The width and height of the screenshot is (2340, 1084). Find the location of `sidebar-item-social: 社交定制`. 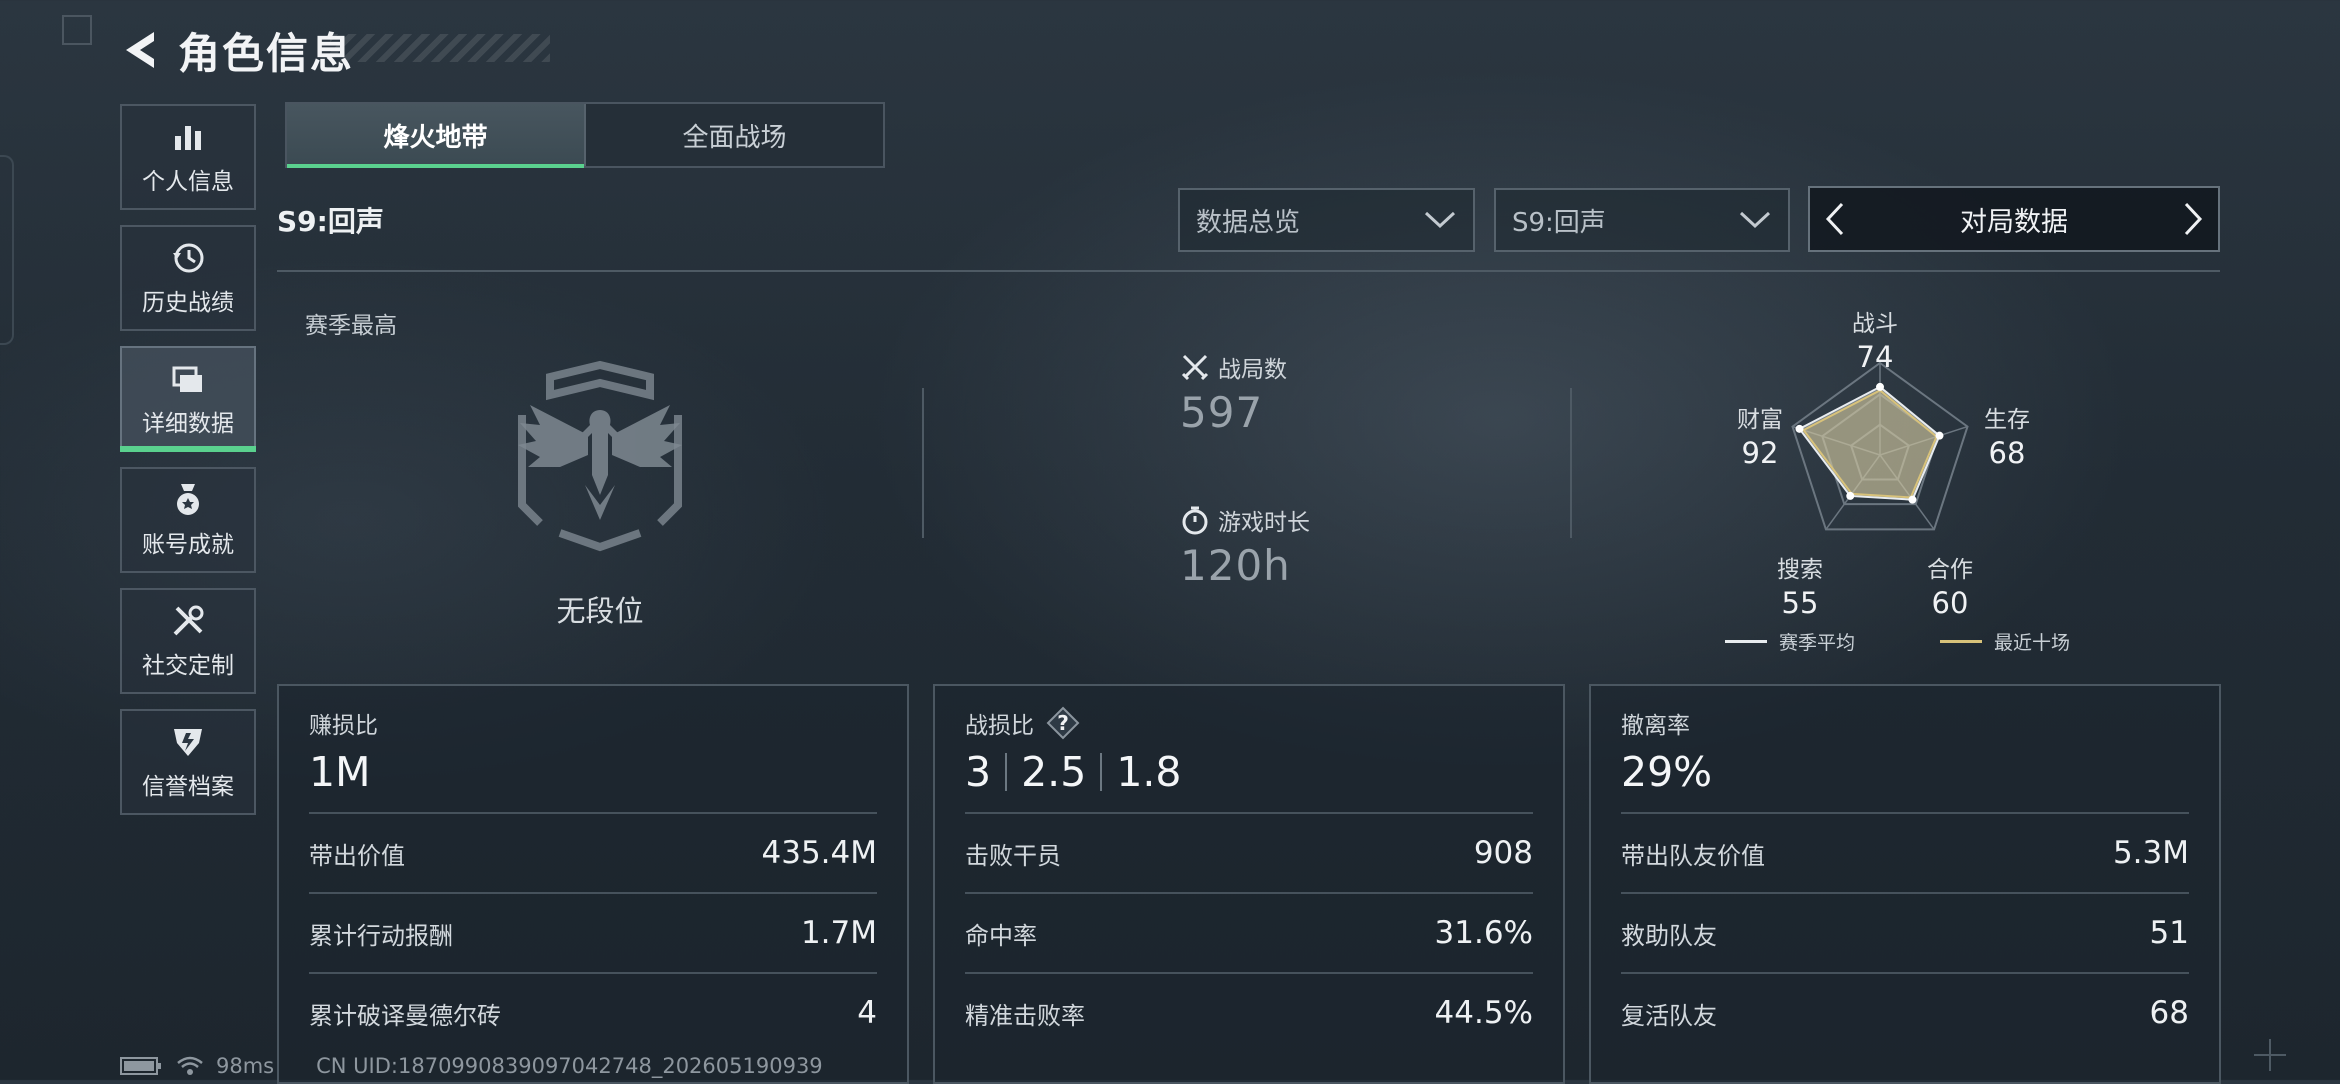

sidebar-item-social: 社交定制 is located at coordinates (188, 641).